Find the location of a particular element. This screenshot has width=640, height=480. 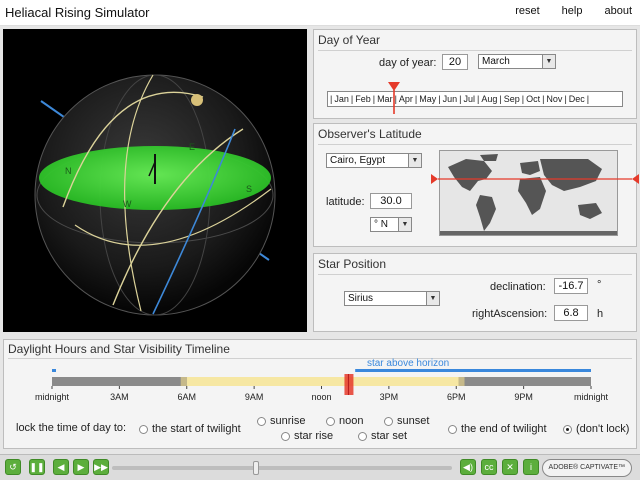

declination-input: -16.7 is located at coordinates (571, 286).